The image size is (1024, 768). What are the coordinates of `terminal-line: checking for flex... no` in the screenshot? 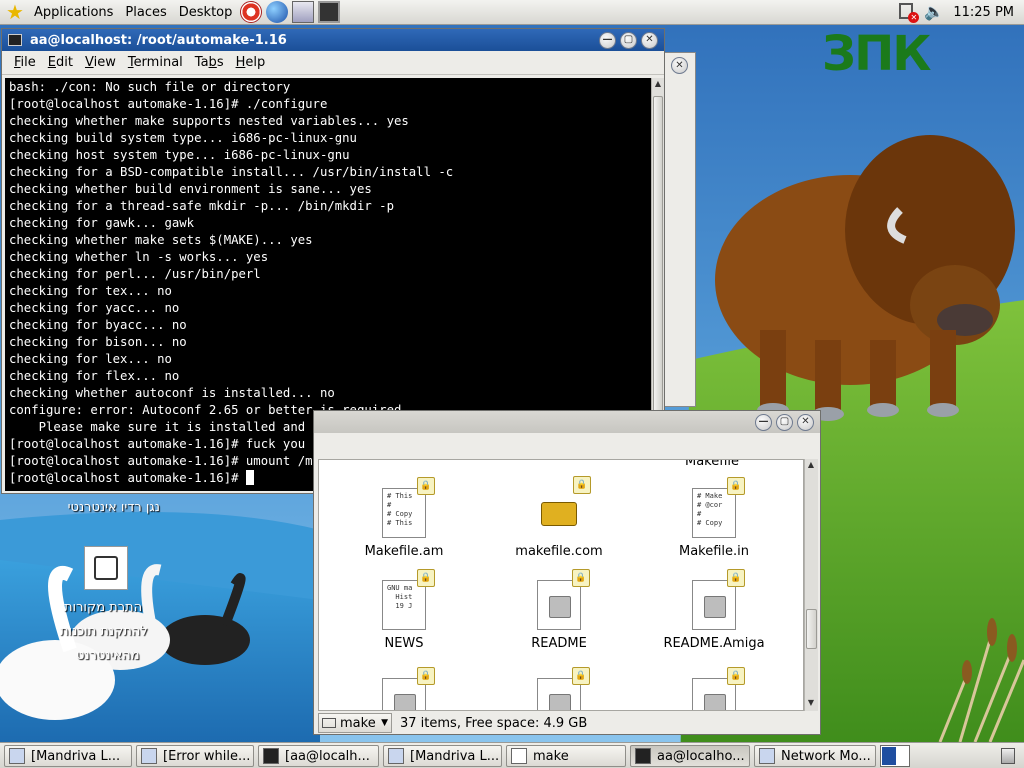 It's located at (94, 376).